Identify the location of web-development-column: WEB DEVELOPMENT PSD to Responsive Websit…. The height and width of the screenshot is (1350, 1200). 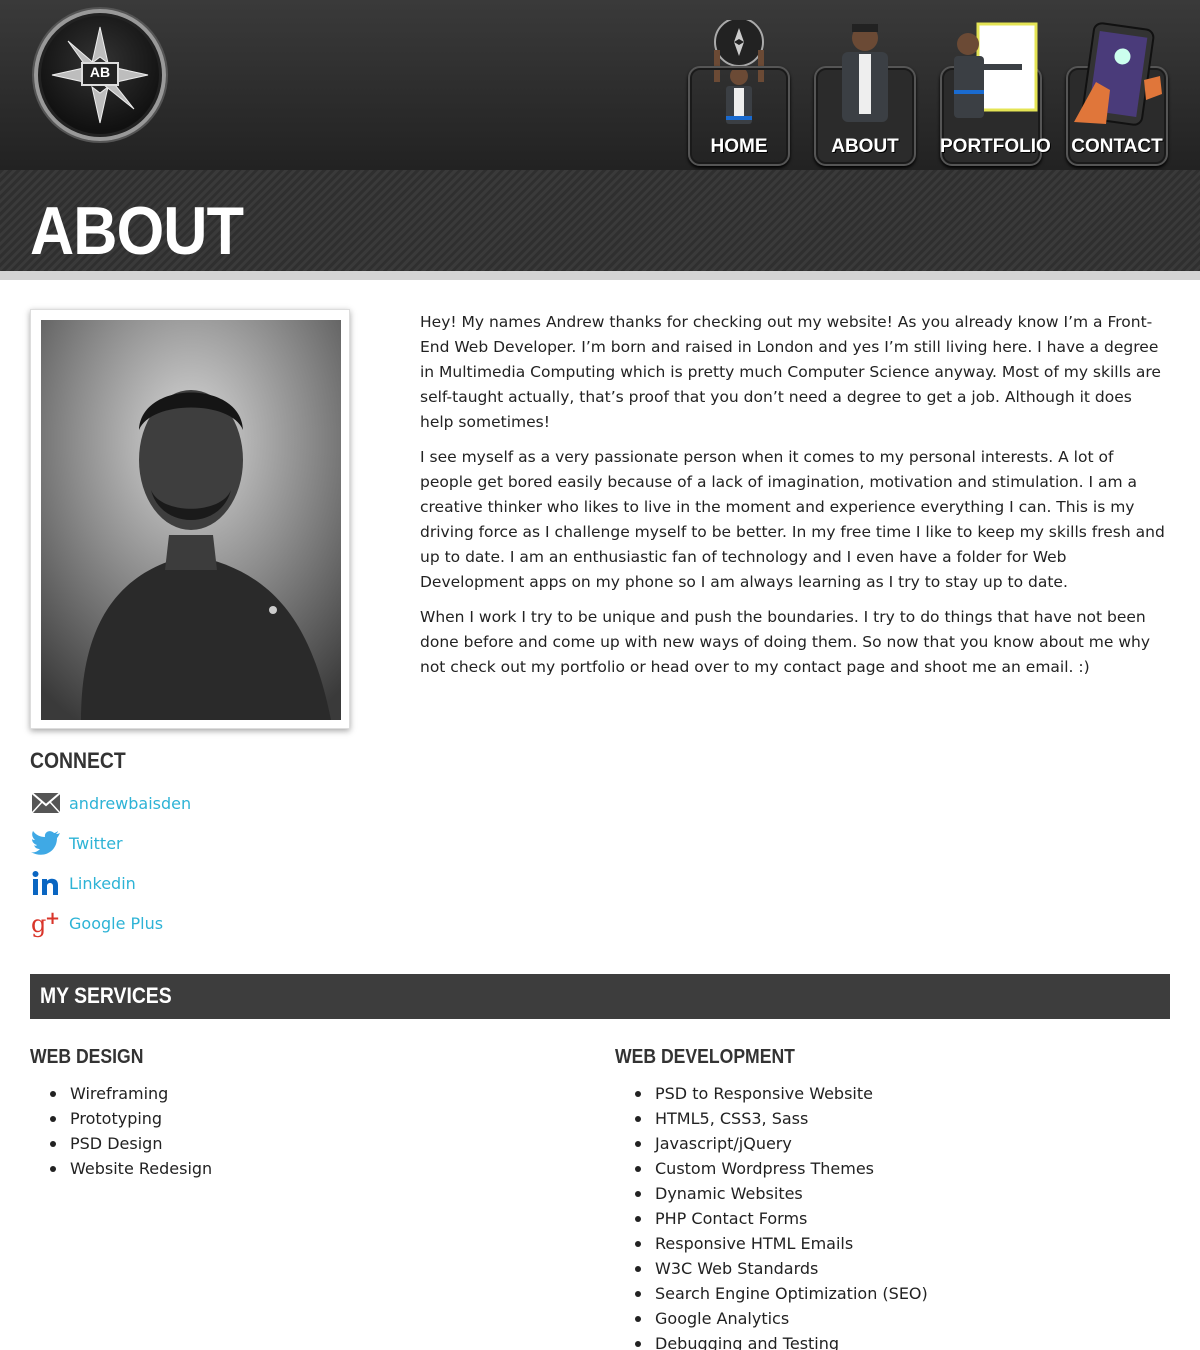
(771, 1198).